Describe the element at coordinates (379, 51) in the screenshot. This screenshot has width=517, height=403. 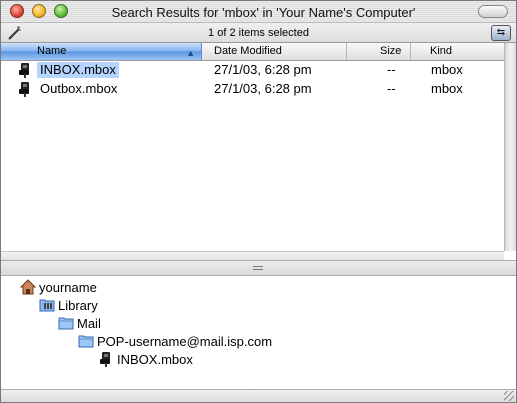
I see `column-header-size: Size` at that location.